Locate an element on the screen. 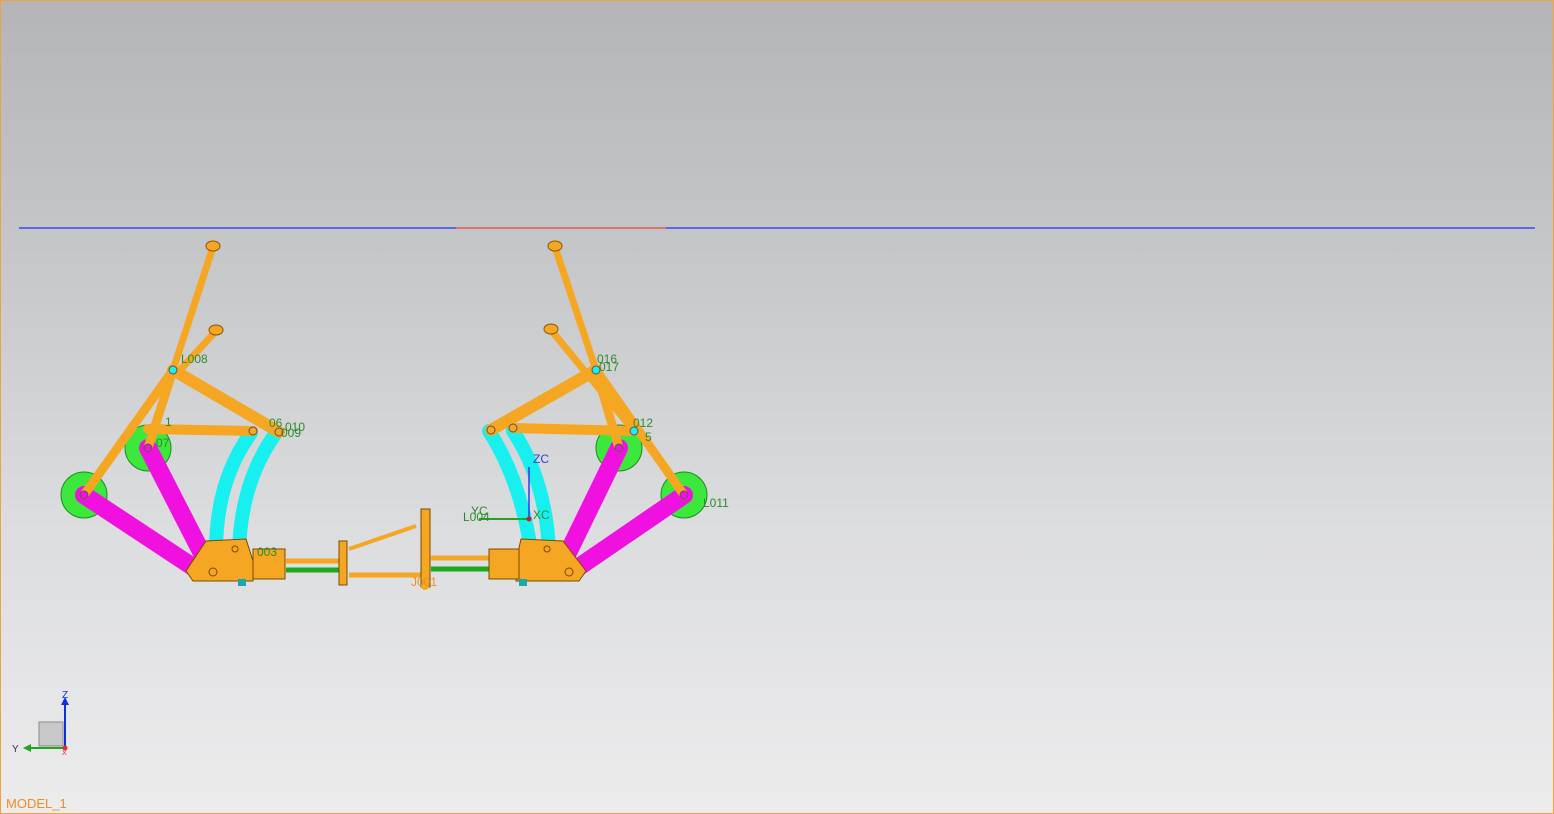  triad-z-label: Z is located at coordinates (65, 696).